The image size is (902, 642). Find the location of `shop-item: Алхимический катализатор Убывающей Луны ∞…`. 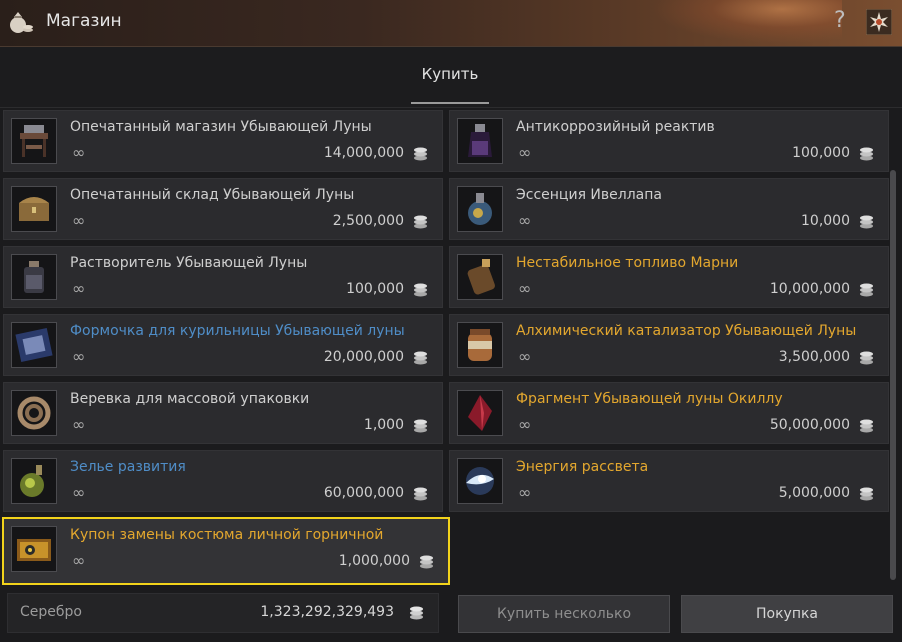

shop-item: Алхимический катализатор Убывающей Луны ∞… is located at coordinates (669, 345).